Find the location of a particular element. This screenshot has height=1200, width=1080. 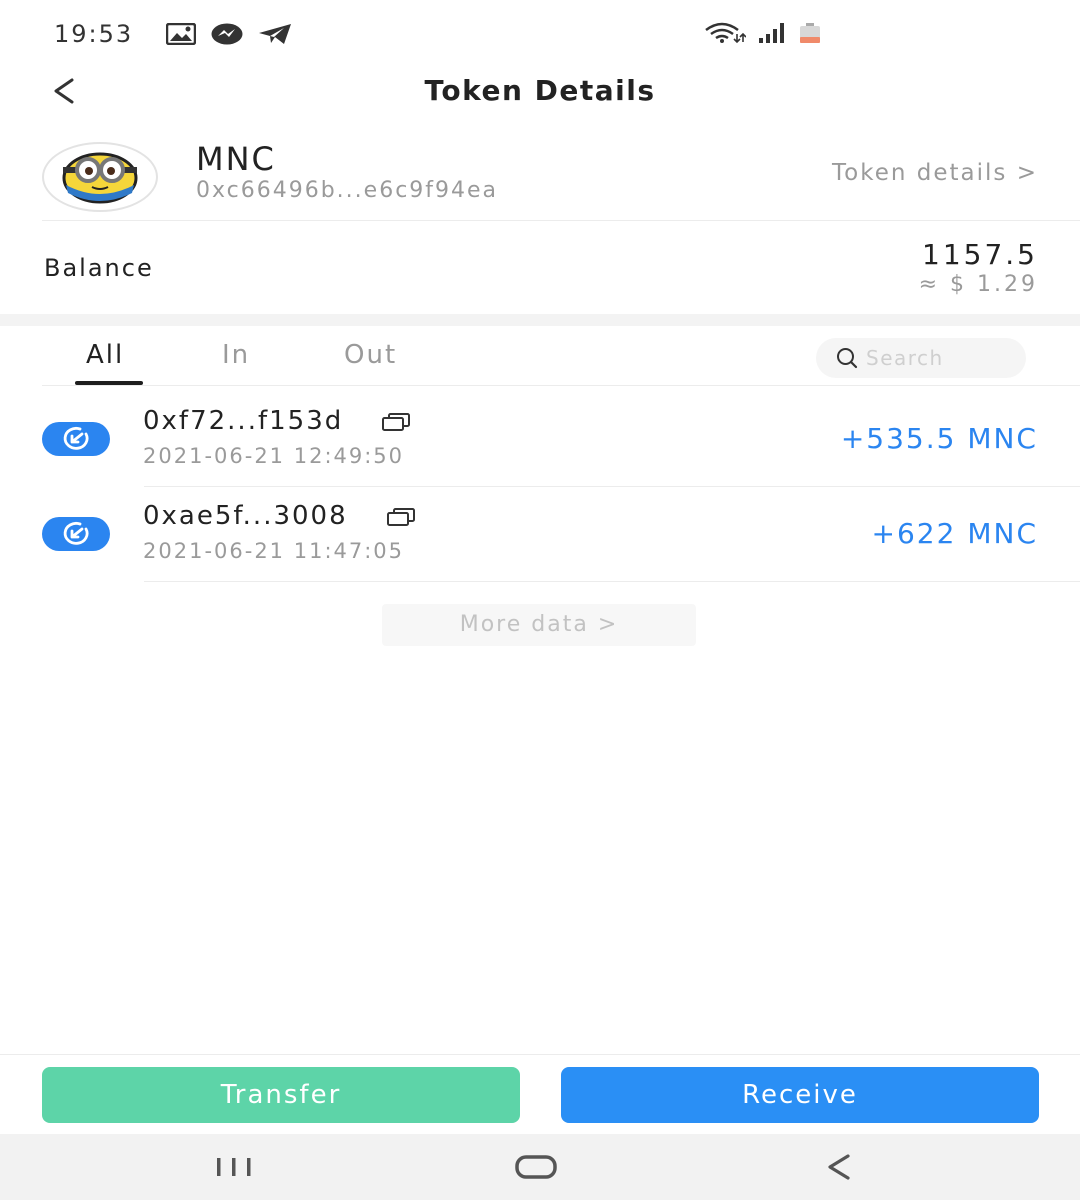

more-data-button: More data > is located at coordinates (539, 625).